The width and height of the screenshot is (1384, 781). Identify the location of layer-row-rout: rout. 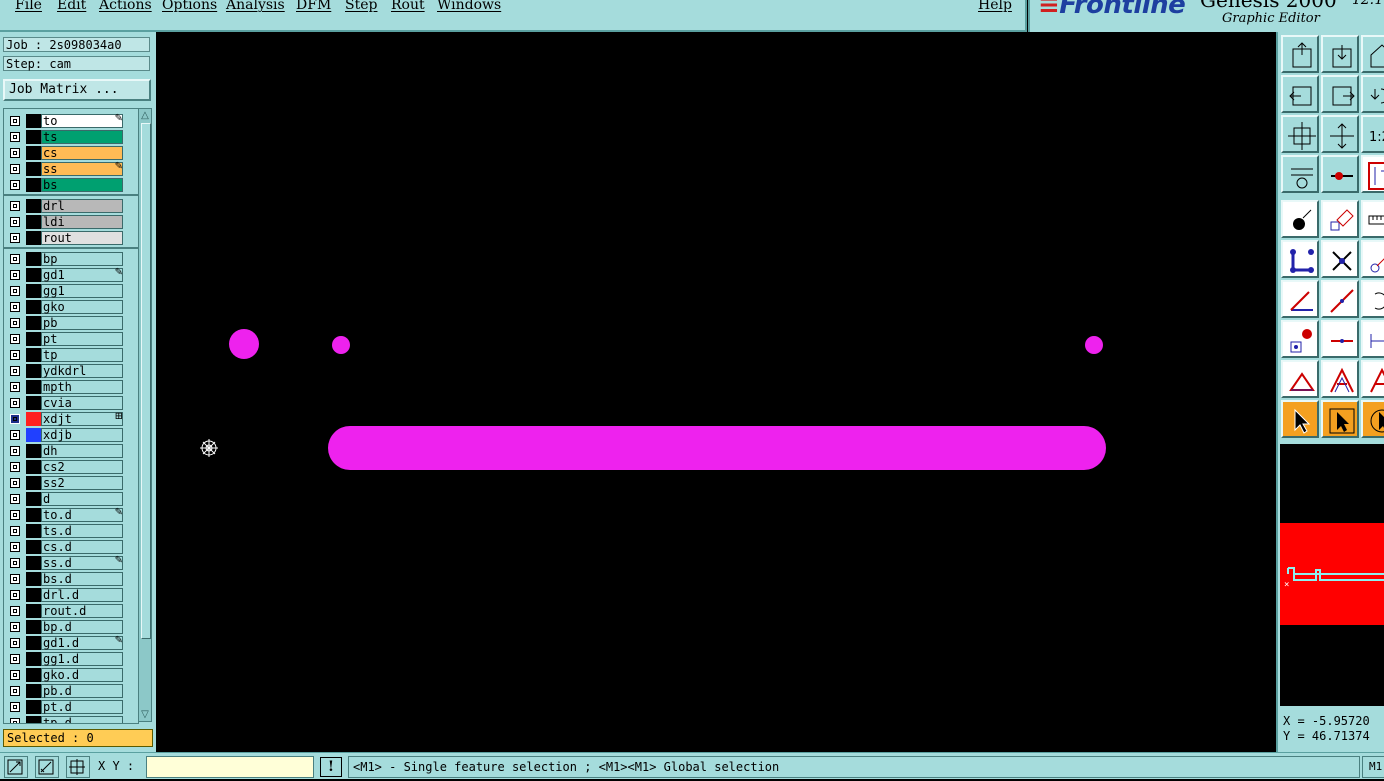
(71, 238).